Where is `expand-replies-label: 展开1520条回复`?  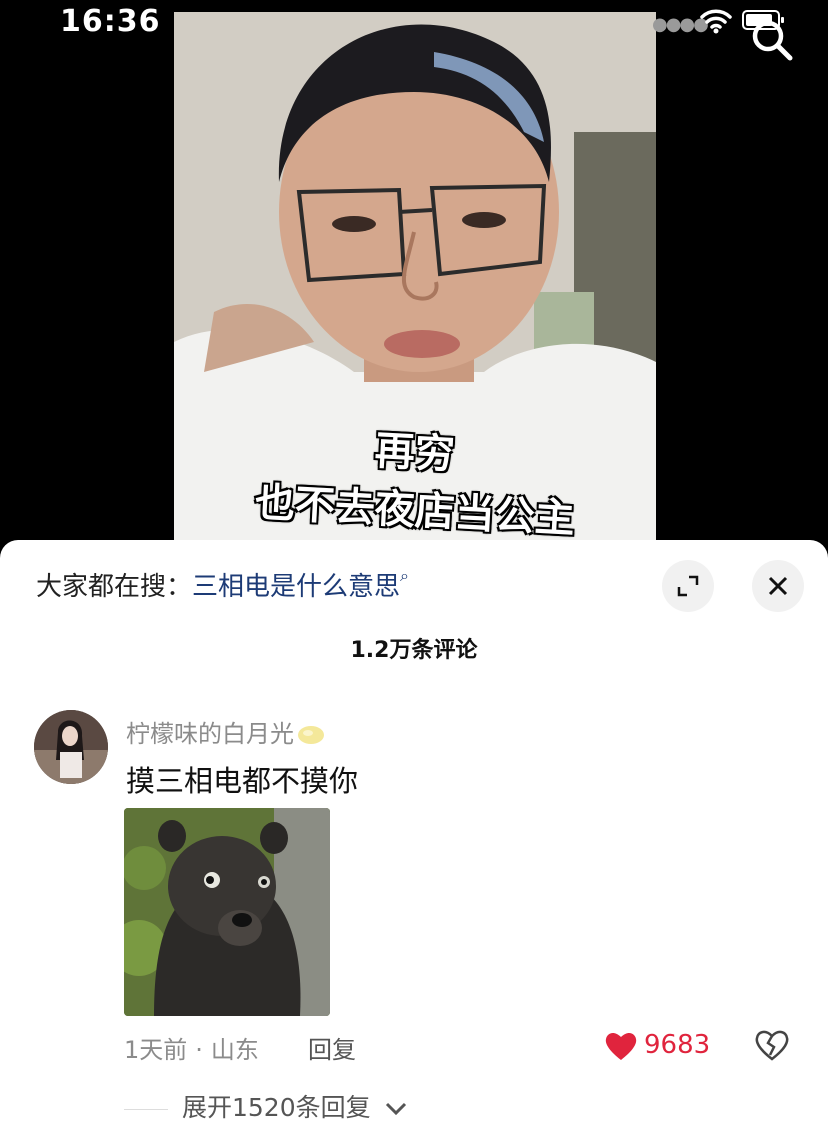
expand-replies-label: 展开1520条回复 is located at coordinates (276, 1107).